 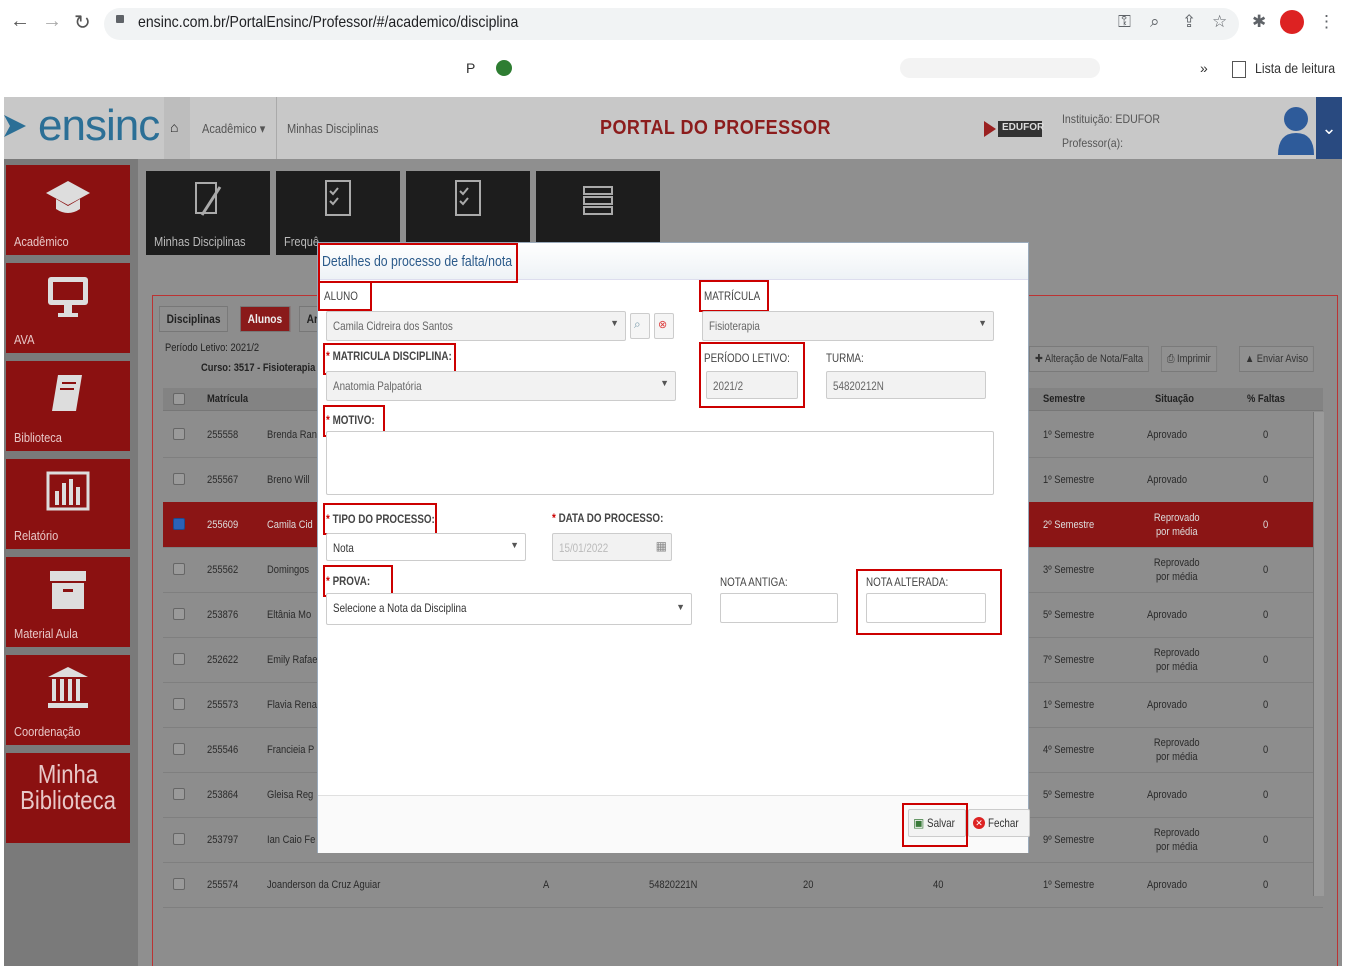 What do you see at coordinates (1239, 69) in the screenshot?
I see `reading-list-icon` at bounding box center [1239, 69].